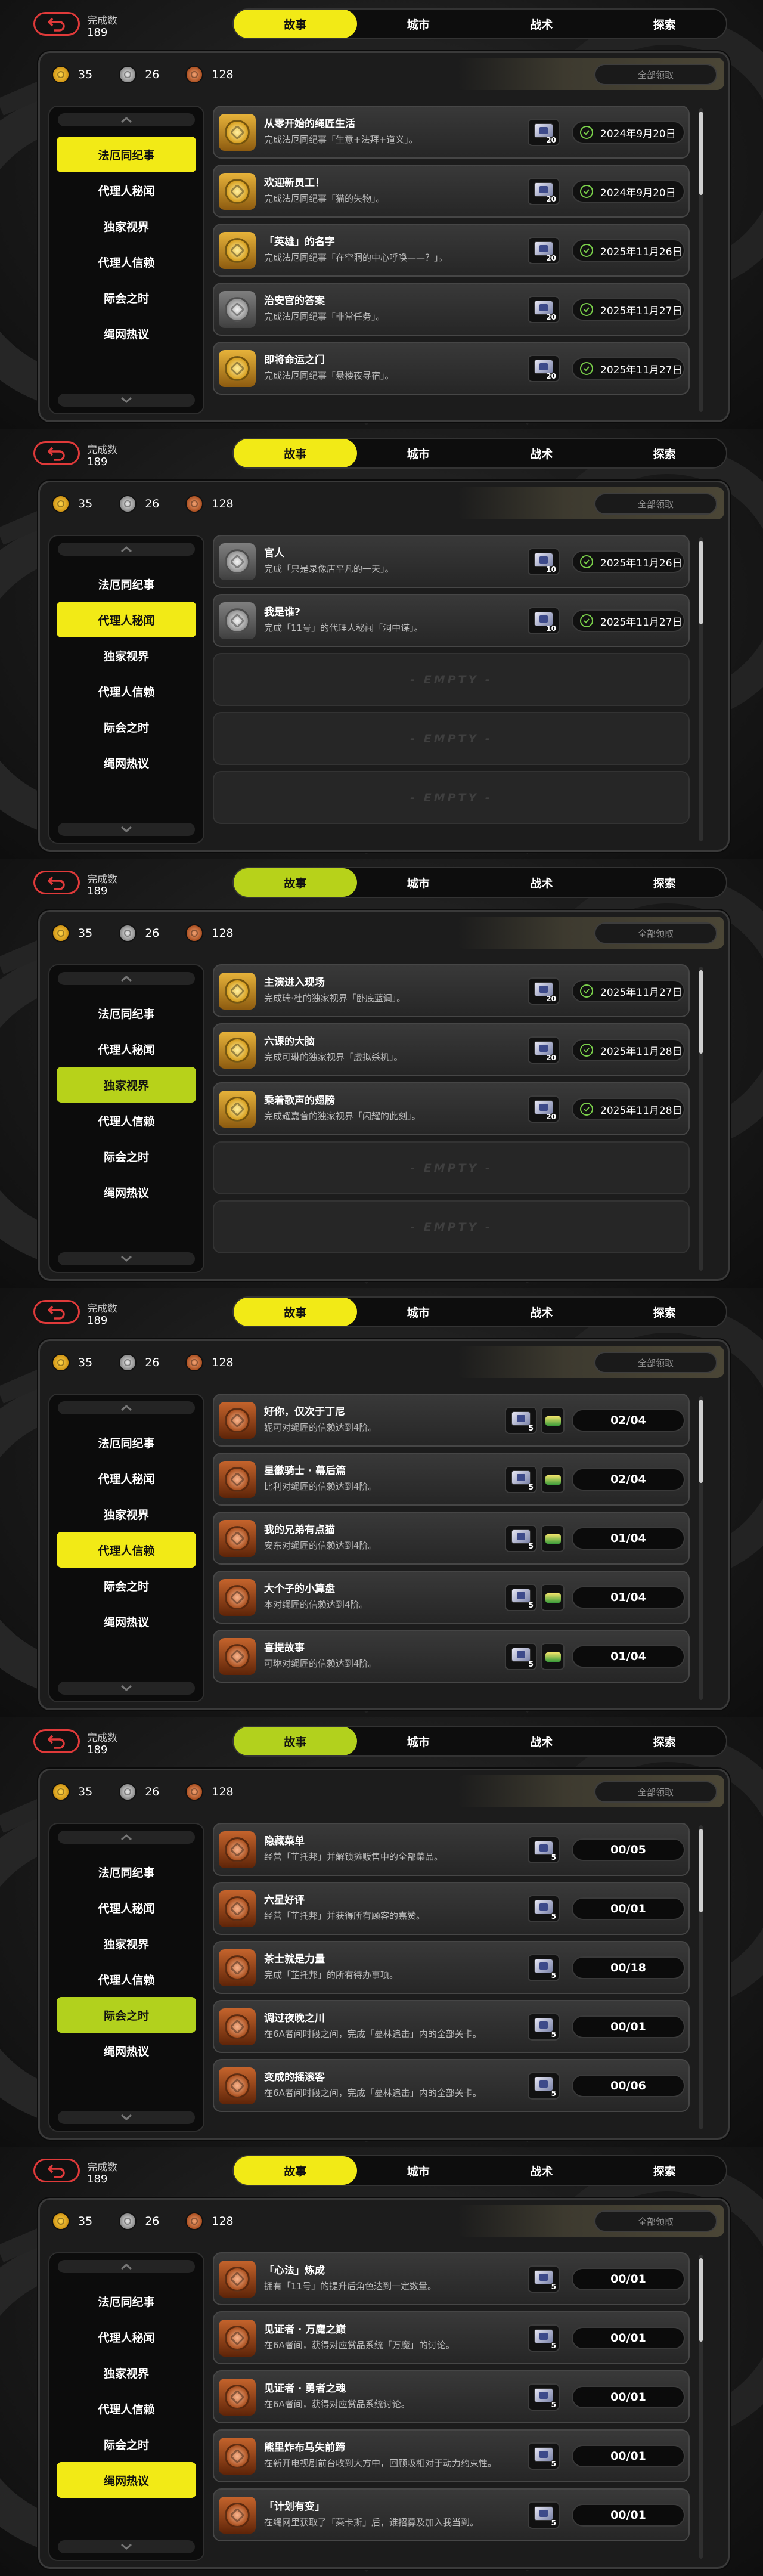 This screenshot has width=763, height=2576. Describe the element at coordinates (451, 1421) in the screenshot. I see `achievement-row: 好你，仅次于丁尼 妮可对绳匠的信赖达到4阶。 5 02/04` at that location.